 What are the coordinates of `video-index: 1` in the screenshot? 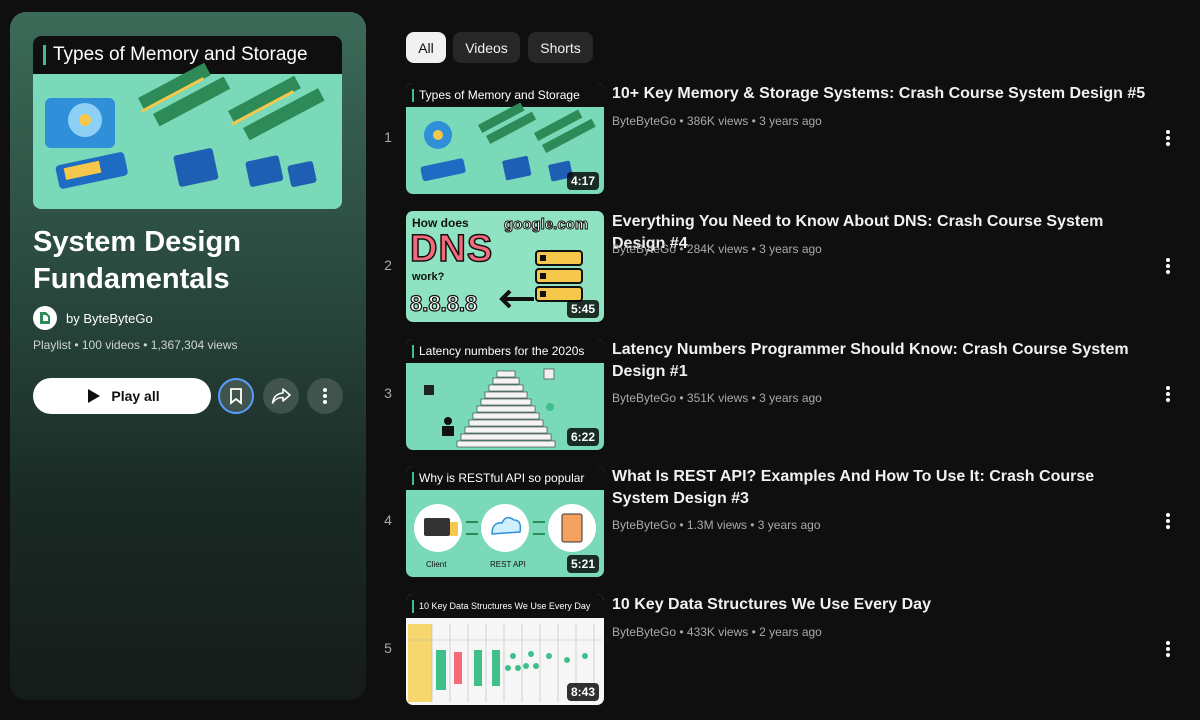 It's located at (388, 137).